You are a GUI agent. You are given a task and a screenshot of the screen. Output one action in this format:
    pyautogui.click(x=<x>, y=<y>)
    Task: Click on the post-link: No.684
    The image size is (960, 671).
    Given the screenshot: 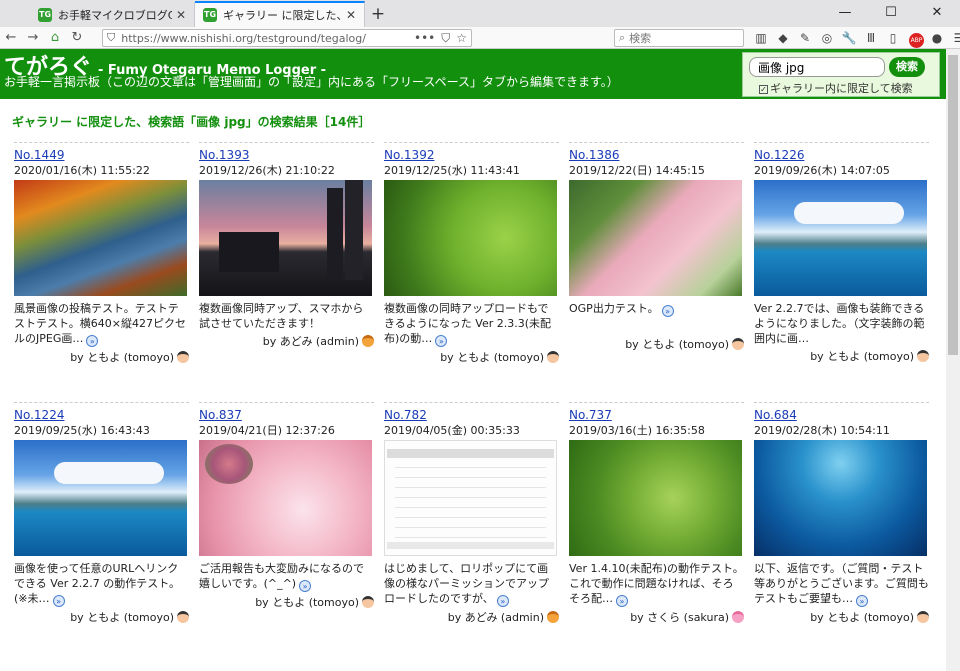 What is the action you would take?
    pyautogui.click(x=841, y=415)
    